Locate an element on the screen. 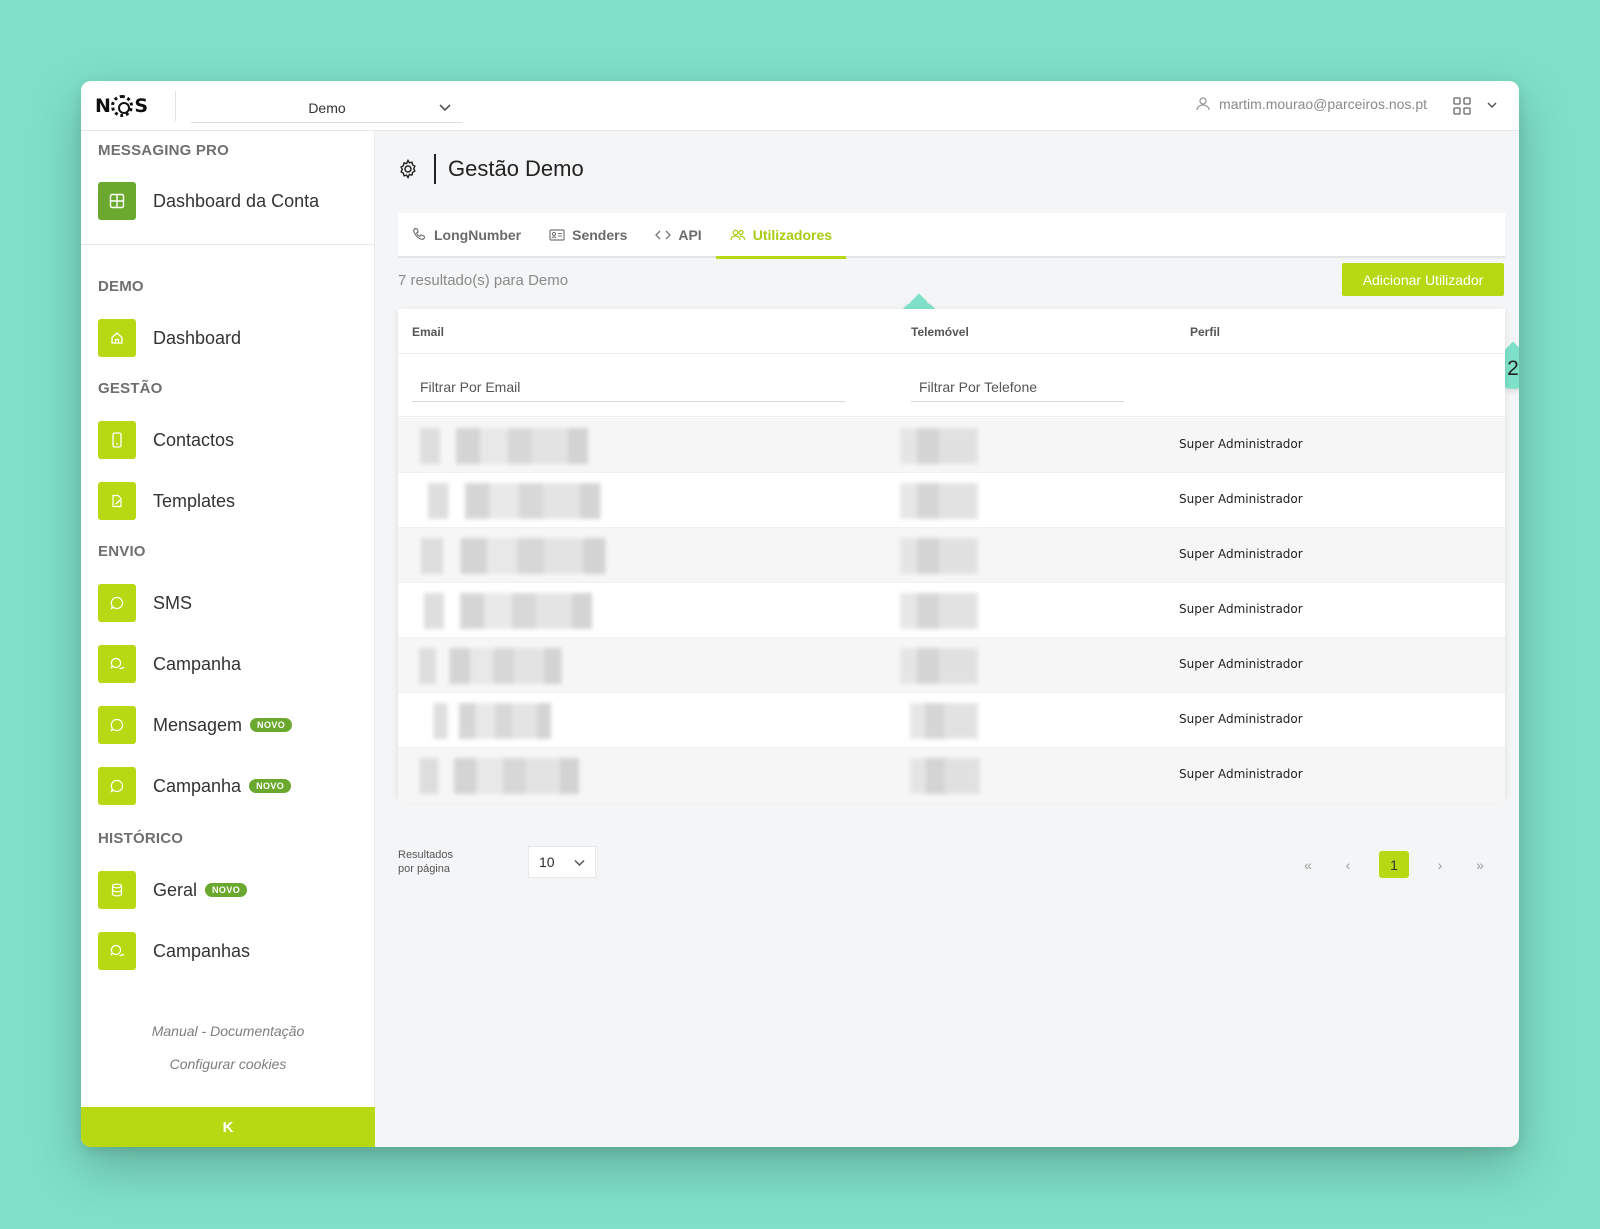 The image size is (1600, 1229). page-header: Gestão Demo is located at coordinates (491, 169).